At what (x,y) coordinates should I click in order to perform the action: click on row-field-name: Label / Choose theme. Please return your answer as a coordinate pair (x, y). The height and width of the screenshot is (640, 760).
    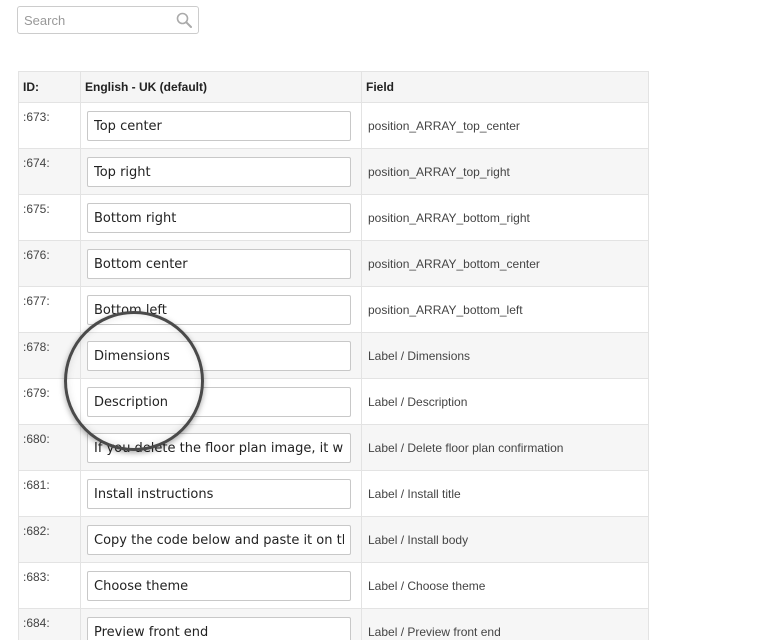
    Looking at the image, I should click on (505, 585).